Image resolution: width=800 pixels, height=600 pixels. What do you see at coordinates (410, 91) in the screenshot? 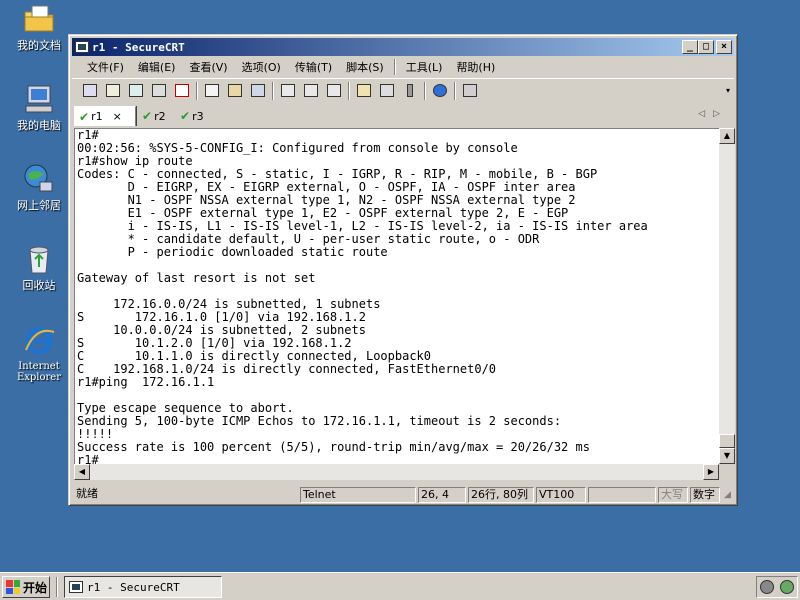
I see `keymap-icon` at bounding box center [410, 91].